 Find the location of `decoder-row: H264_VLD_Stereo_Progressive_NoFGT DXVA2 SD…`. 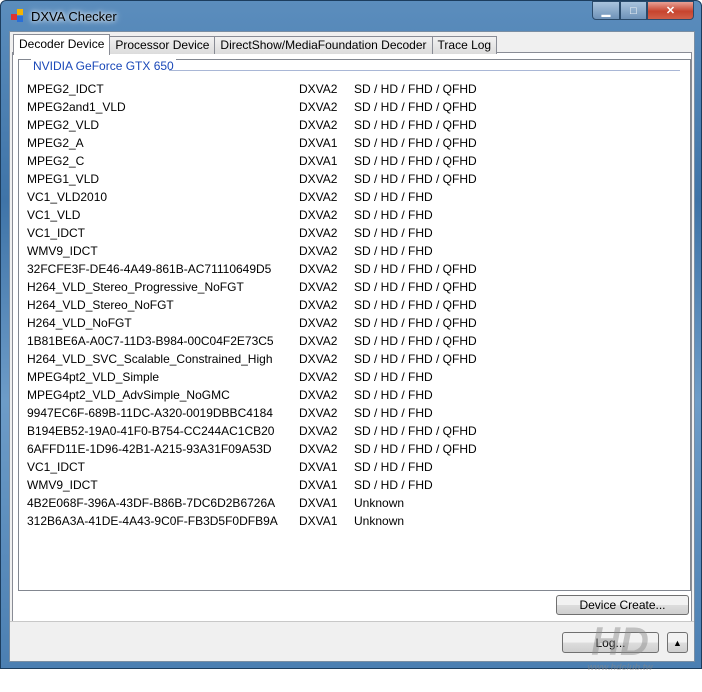

decoder-row: H264_VLD_Stereo_Progressive_NoFGT DXVA2 SD… is located at coordinates (357, 289).